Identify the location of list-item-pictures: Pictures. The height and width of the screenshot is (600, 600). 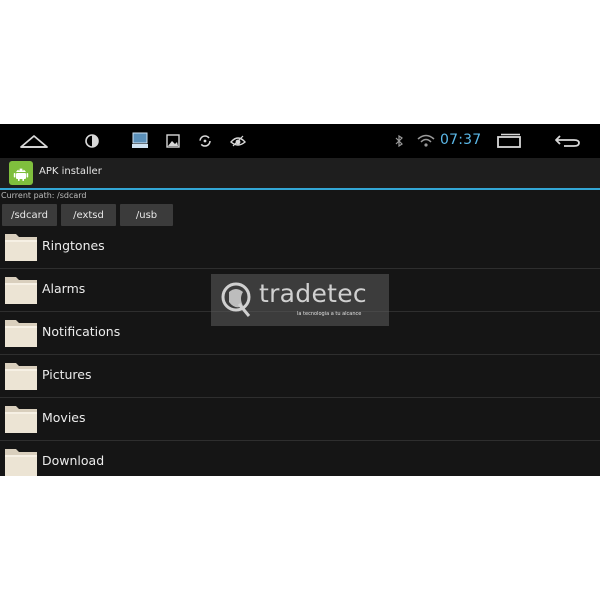
(300, 376).